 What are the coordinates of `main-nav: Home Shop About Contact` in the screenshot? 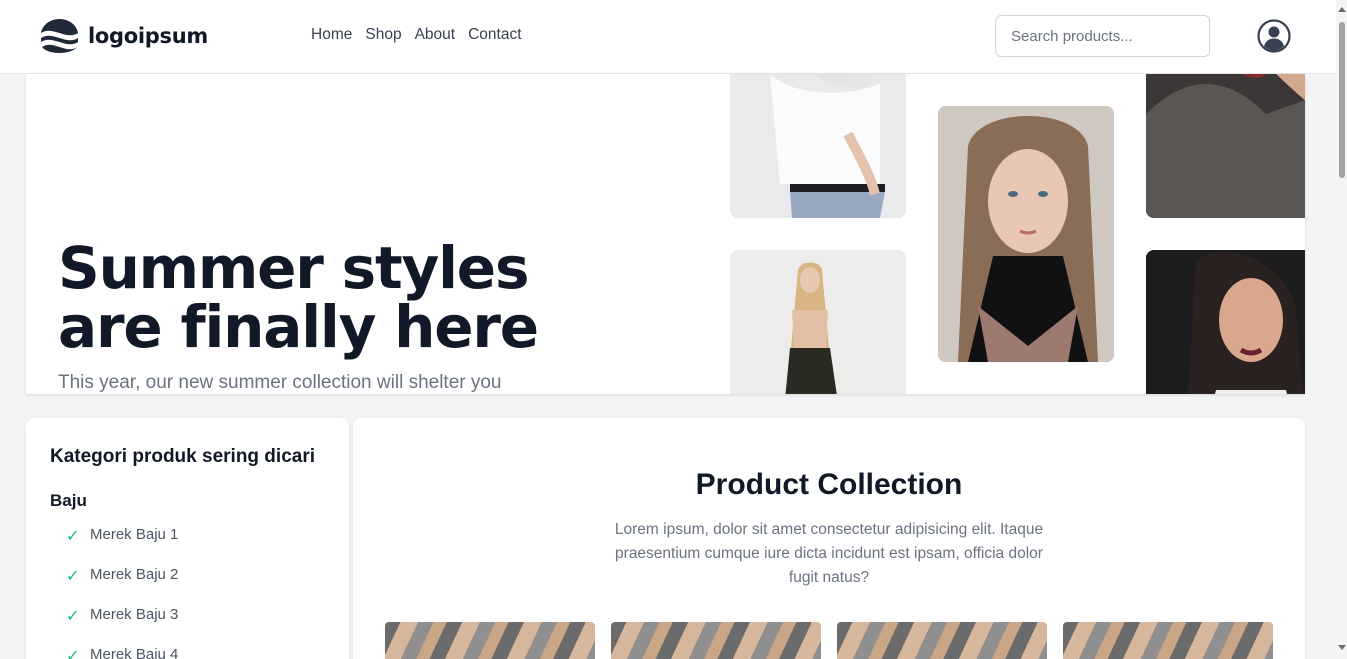 It's located at (416, 35).